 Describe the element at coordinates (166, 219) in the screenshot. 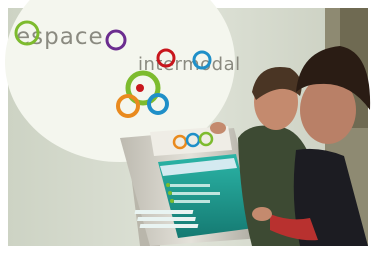

I see `kiosk-keyboard` at that location.